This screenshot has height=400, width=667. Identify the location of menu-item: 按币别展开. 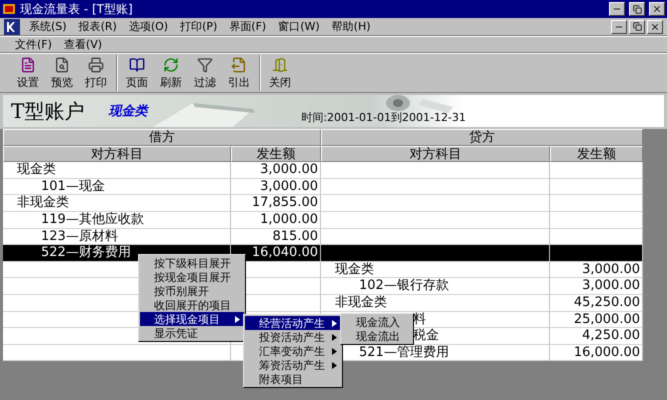
(192, 291).